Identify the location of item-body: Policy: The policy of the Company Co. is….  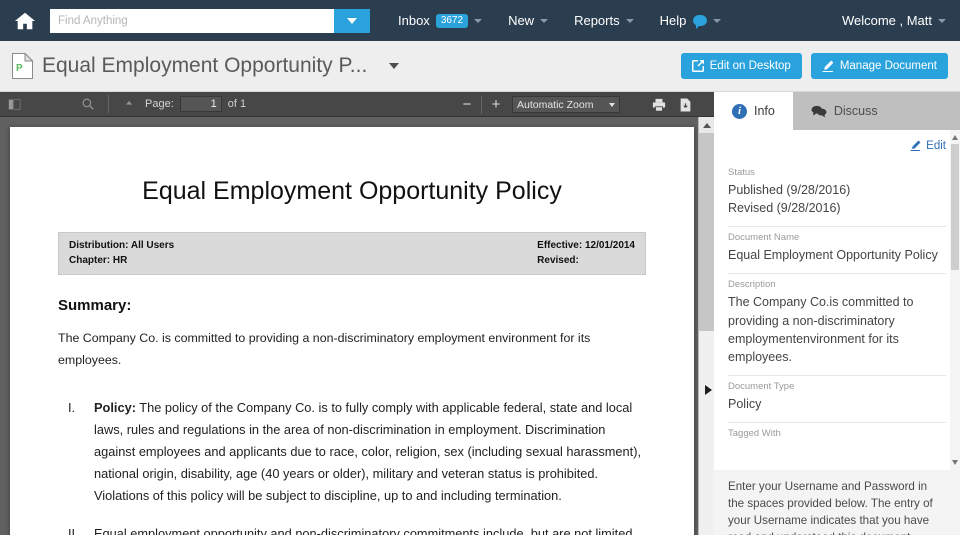
(370, 452).